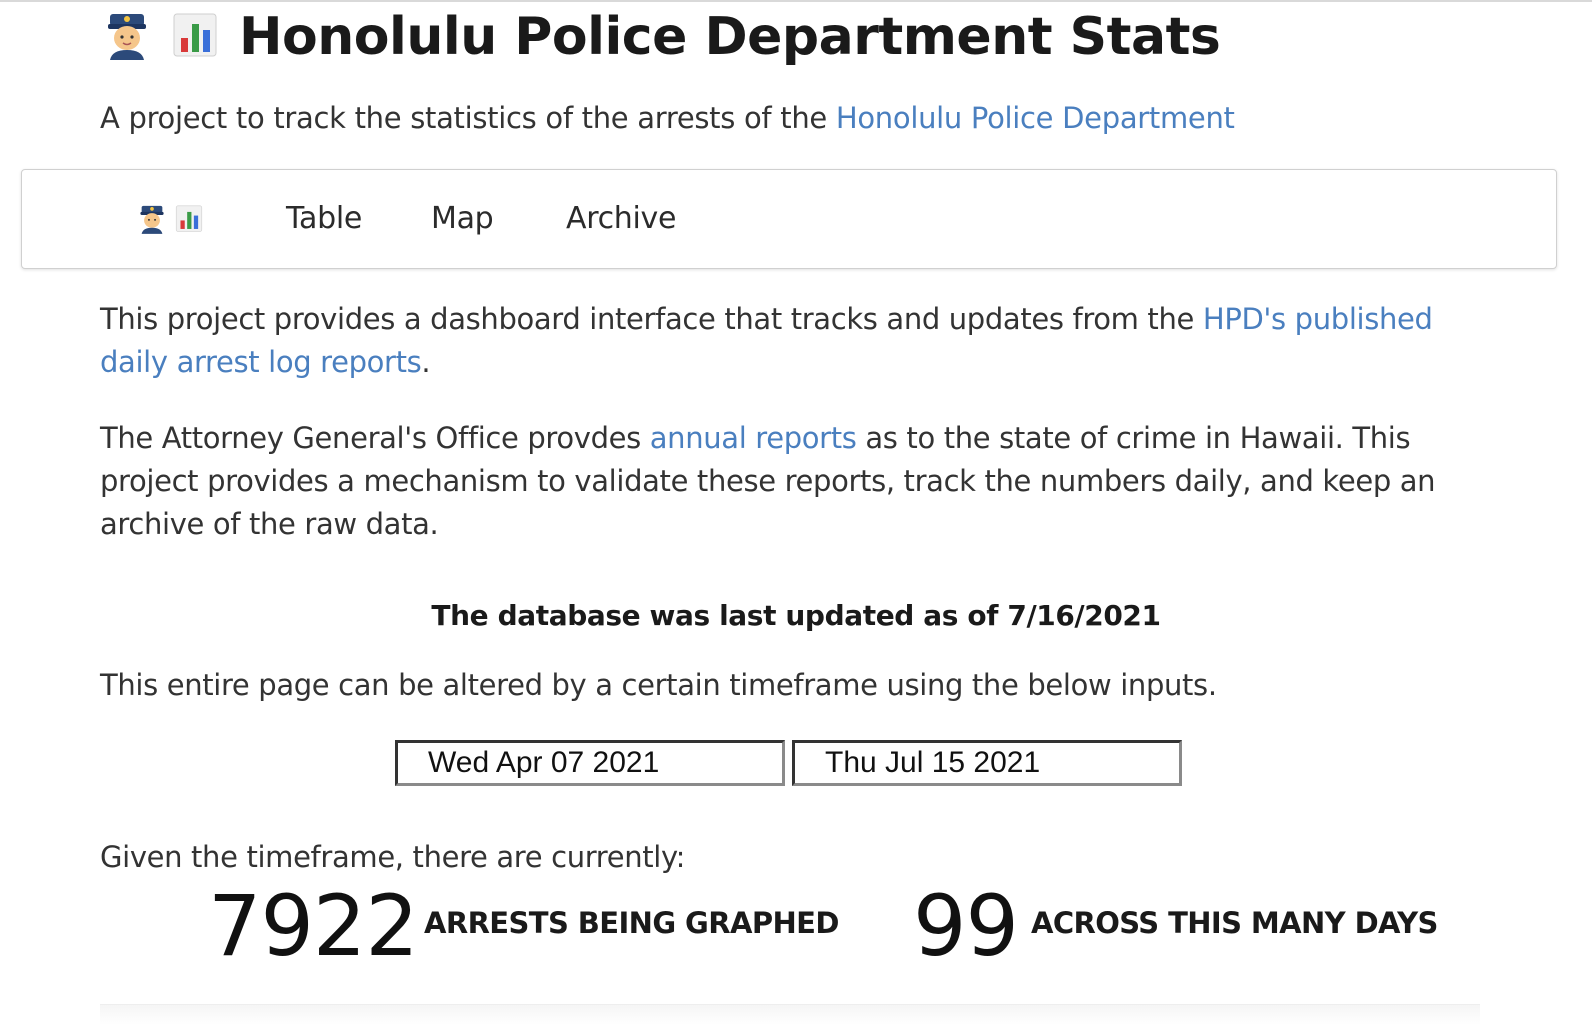  I want to click on end-date-input: Thu Jul 15 2021, so click(987, 763).